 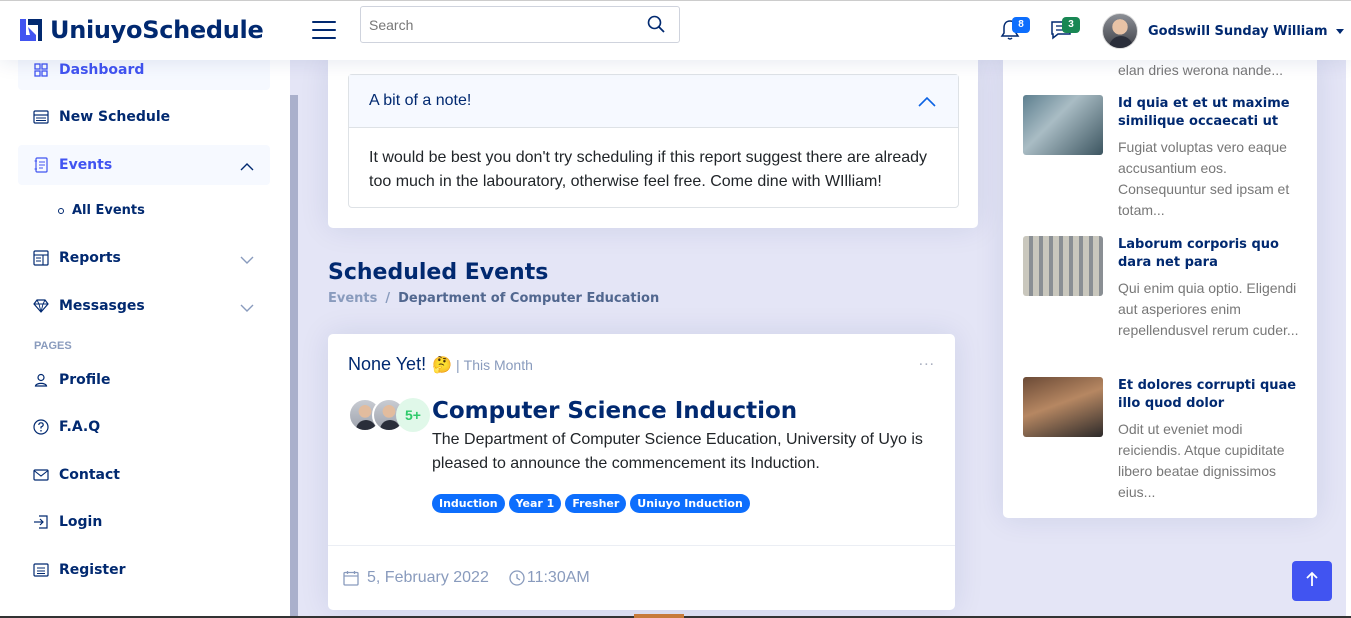 I want to click on notifications-bell-icon: 8, so click(x=1015, y=31).